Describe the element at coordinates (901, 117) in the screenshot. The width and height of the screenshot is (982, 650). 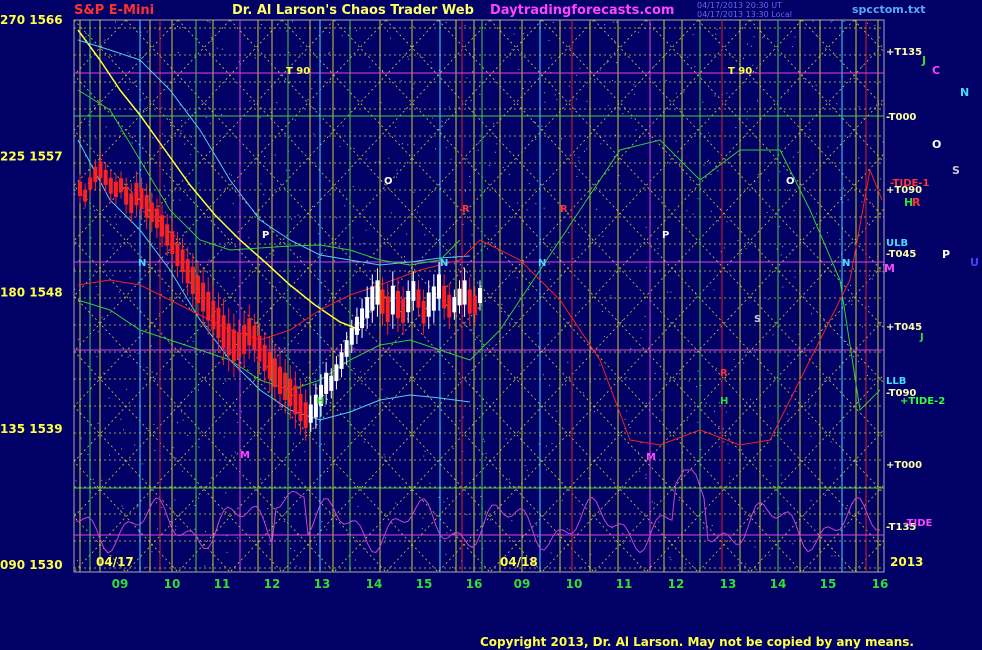
I see `right-level-label: -T000` at that location.